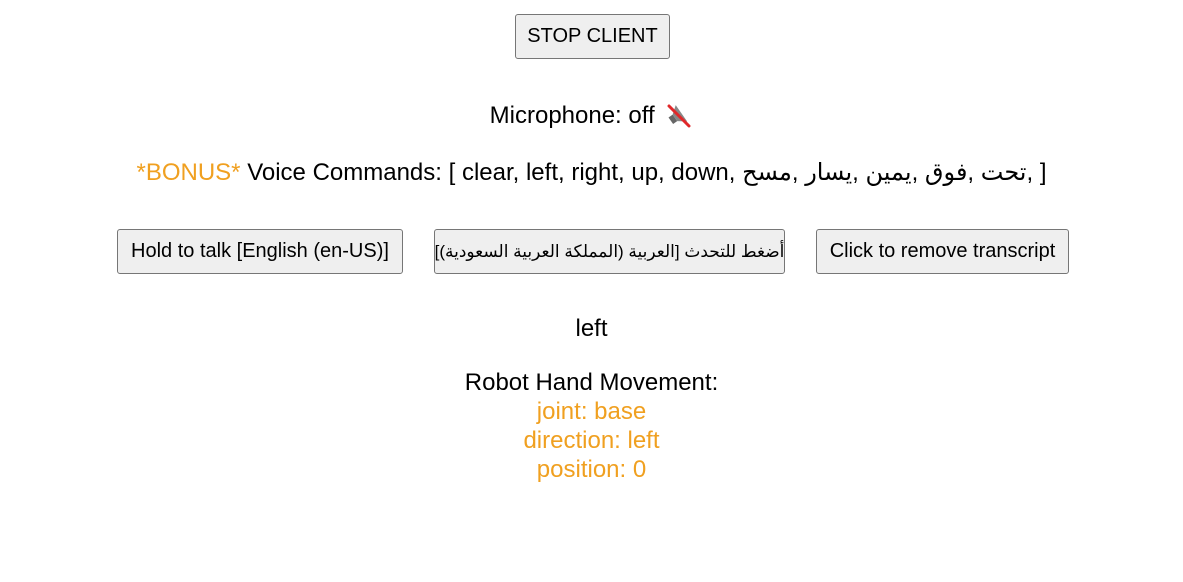 Image resolution: width=1183 pixels, height=582 pixels. I want to click on transcript-text: left, so click(591, 328).